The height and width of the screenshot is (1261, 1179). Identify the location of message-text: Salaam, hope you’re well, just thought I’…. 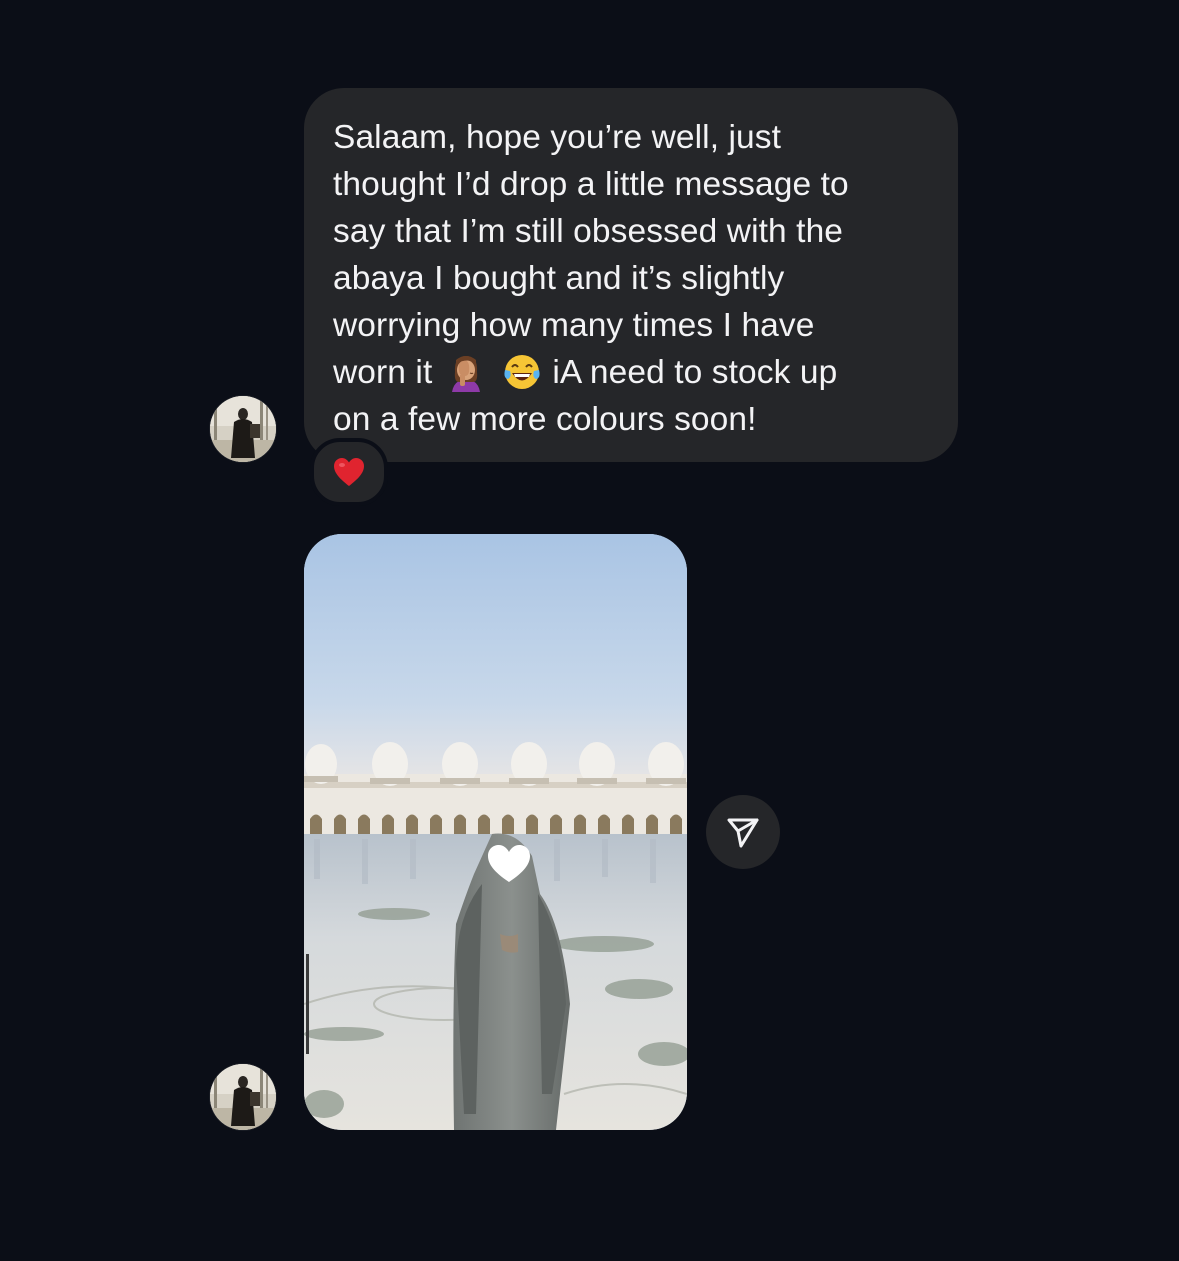
(632, 278).